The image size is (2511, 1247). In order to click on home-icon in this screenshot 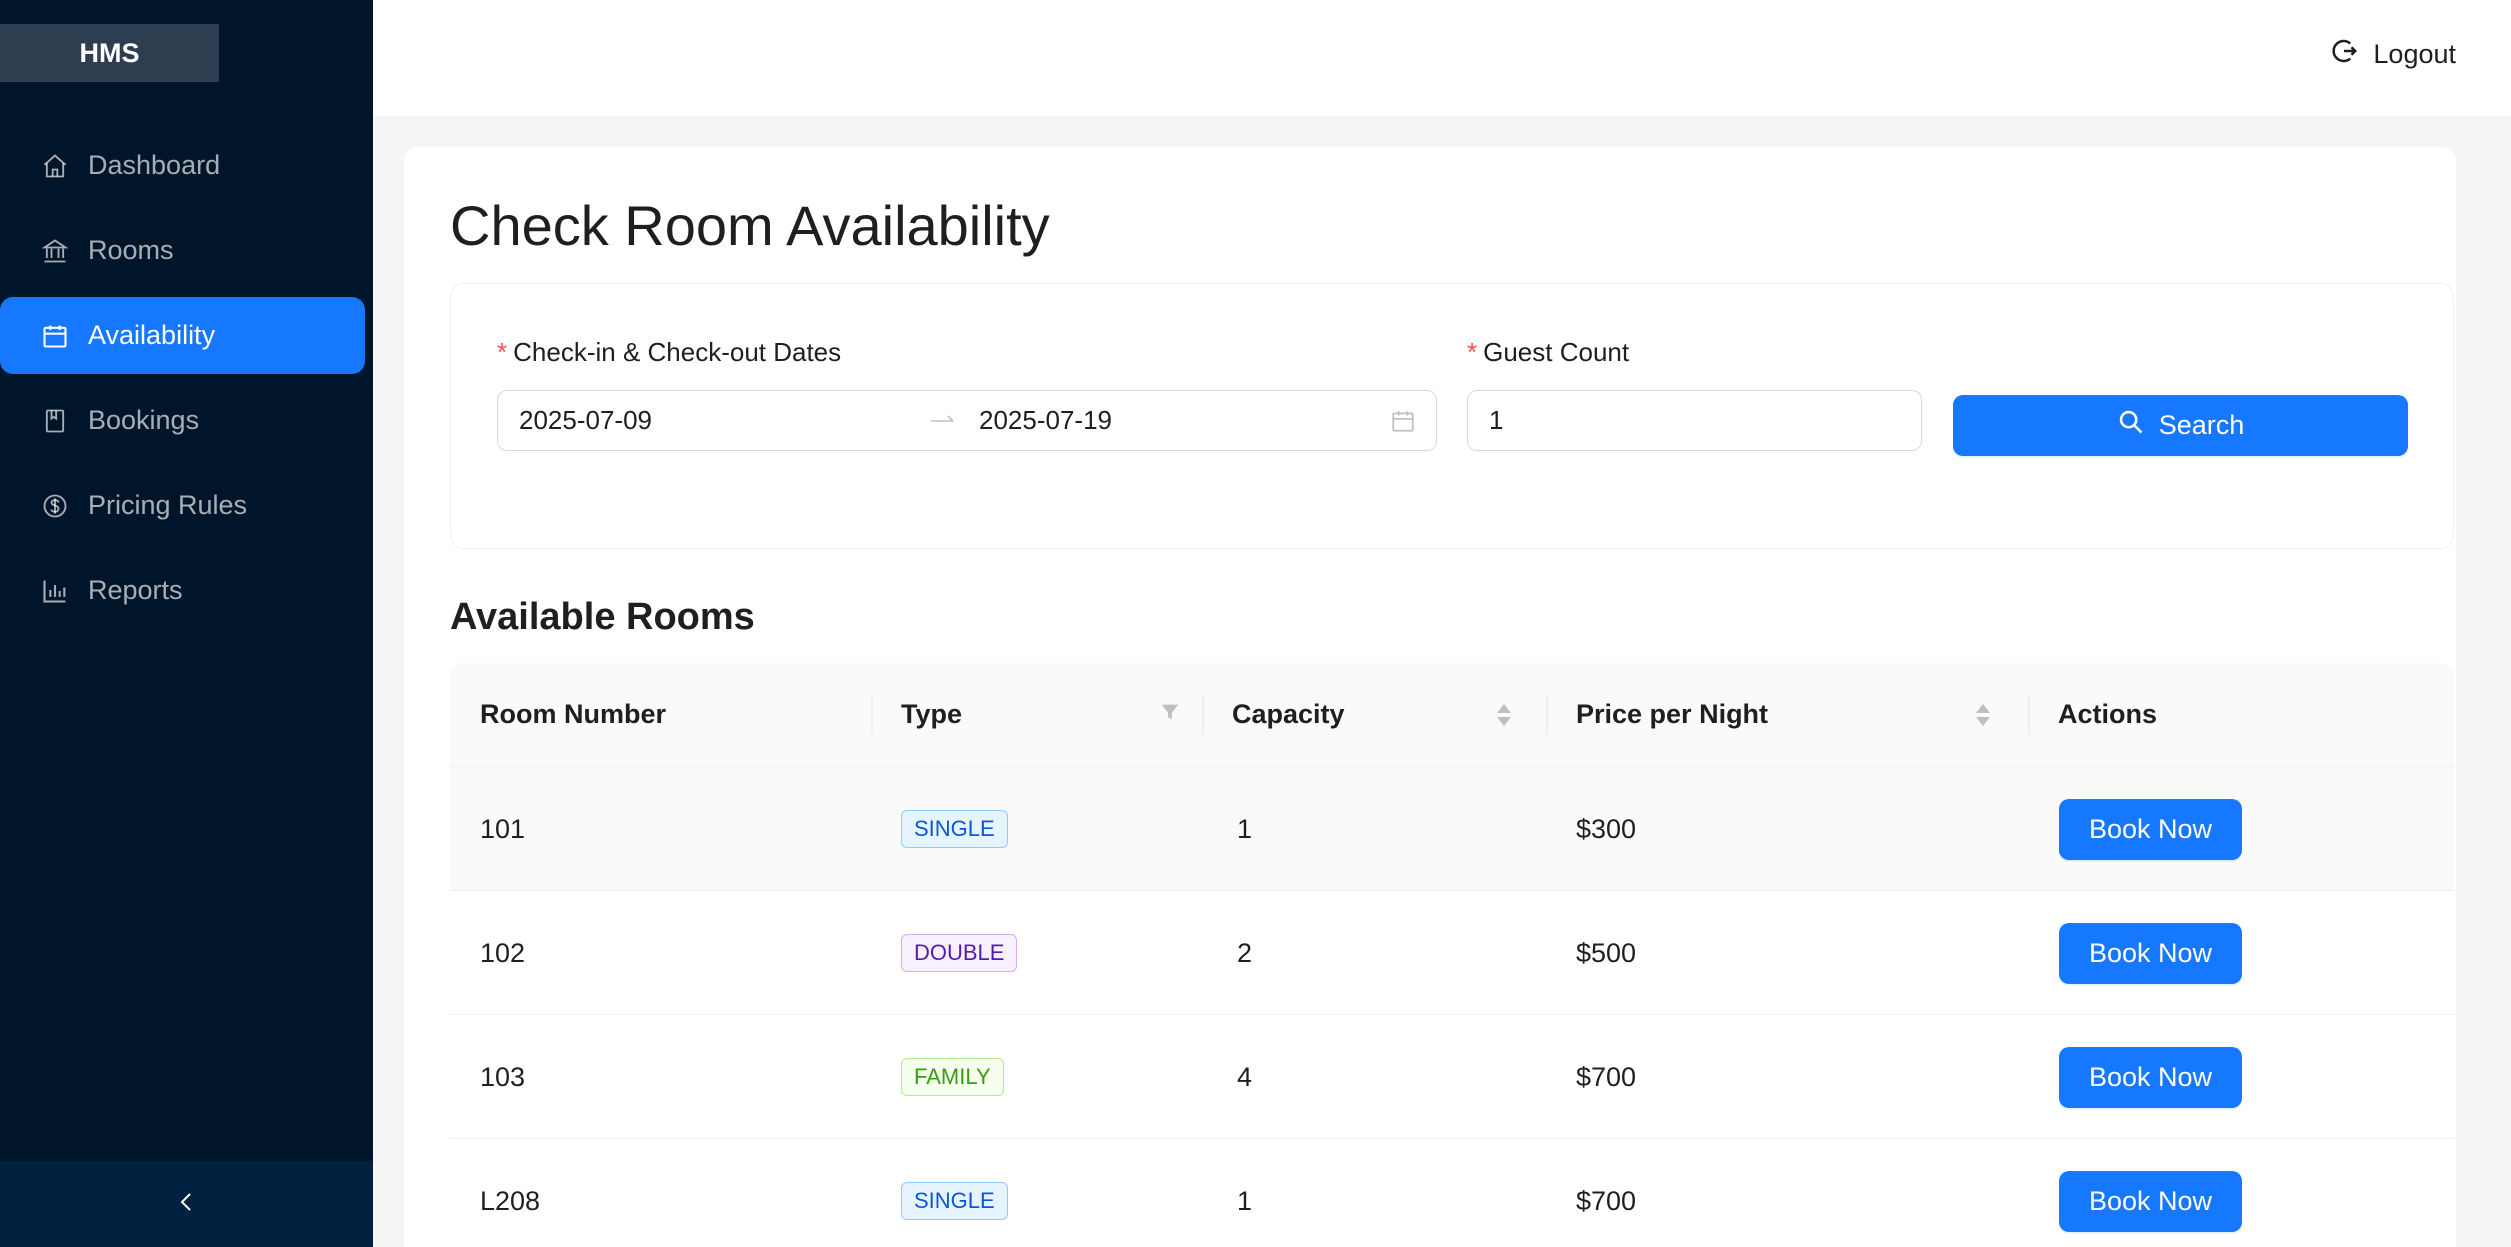, I will do `click(55, 166)`.